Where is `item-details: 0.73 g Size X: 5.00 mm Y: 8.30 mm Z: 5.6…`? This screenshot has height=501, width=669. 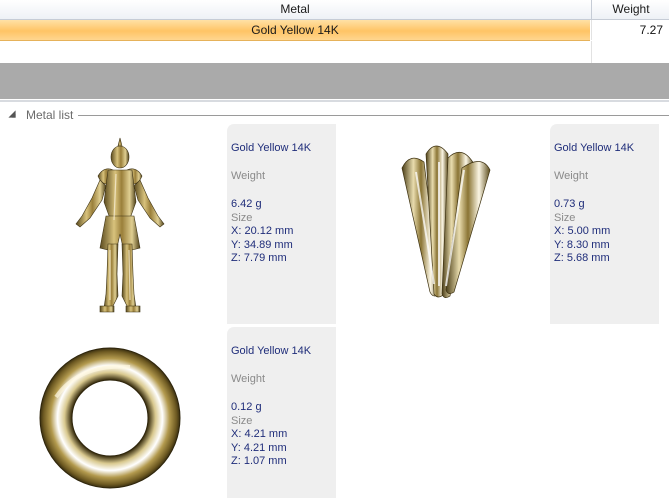
item-details: 0.73 g Size X: 5.00 mm Y: 8.30 mm Z: 5.6… is located at coordinates (582, 232).